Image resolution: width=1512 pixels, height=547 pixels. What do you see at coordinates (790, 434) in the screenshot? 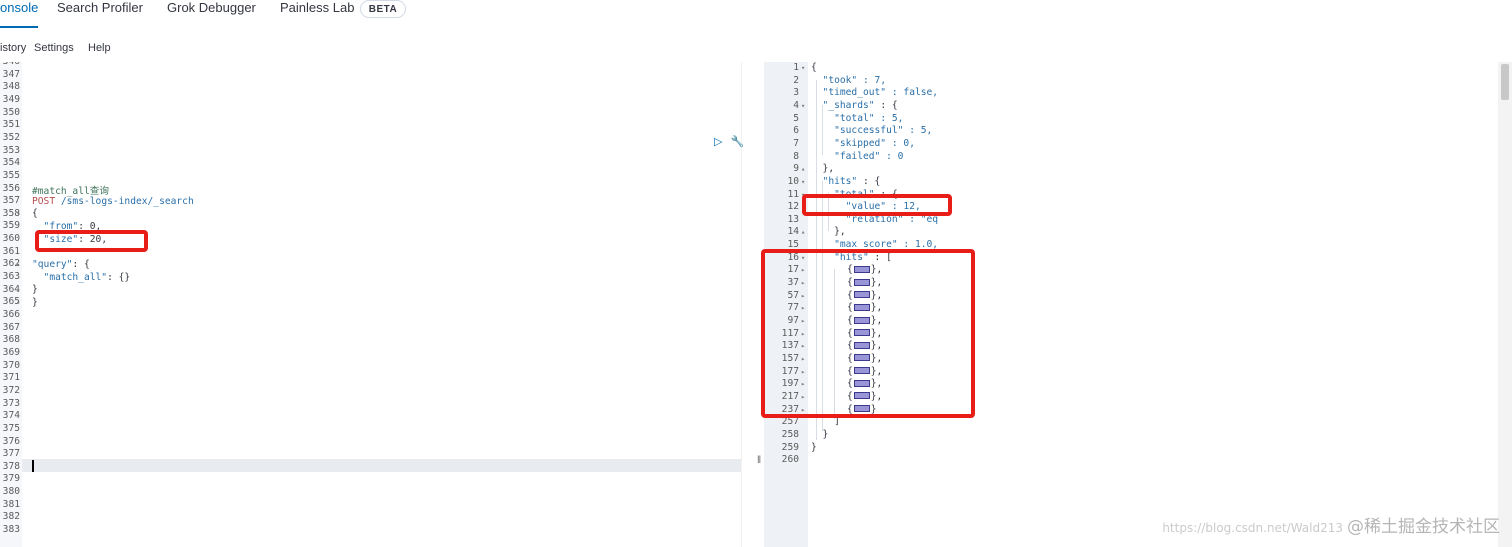
I see `line-number: 258` at bounding box center [790, 434].